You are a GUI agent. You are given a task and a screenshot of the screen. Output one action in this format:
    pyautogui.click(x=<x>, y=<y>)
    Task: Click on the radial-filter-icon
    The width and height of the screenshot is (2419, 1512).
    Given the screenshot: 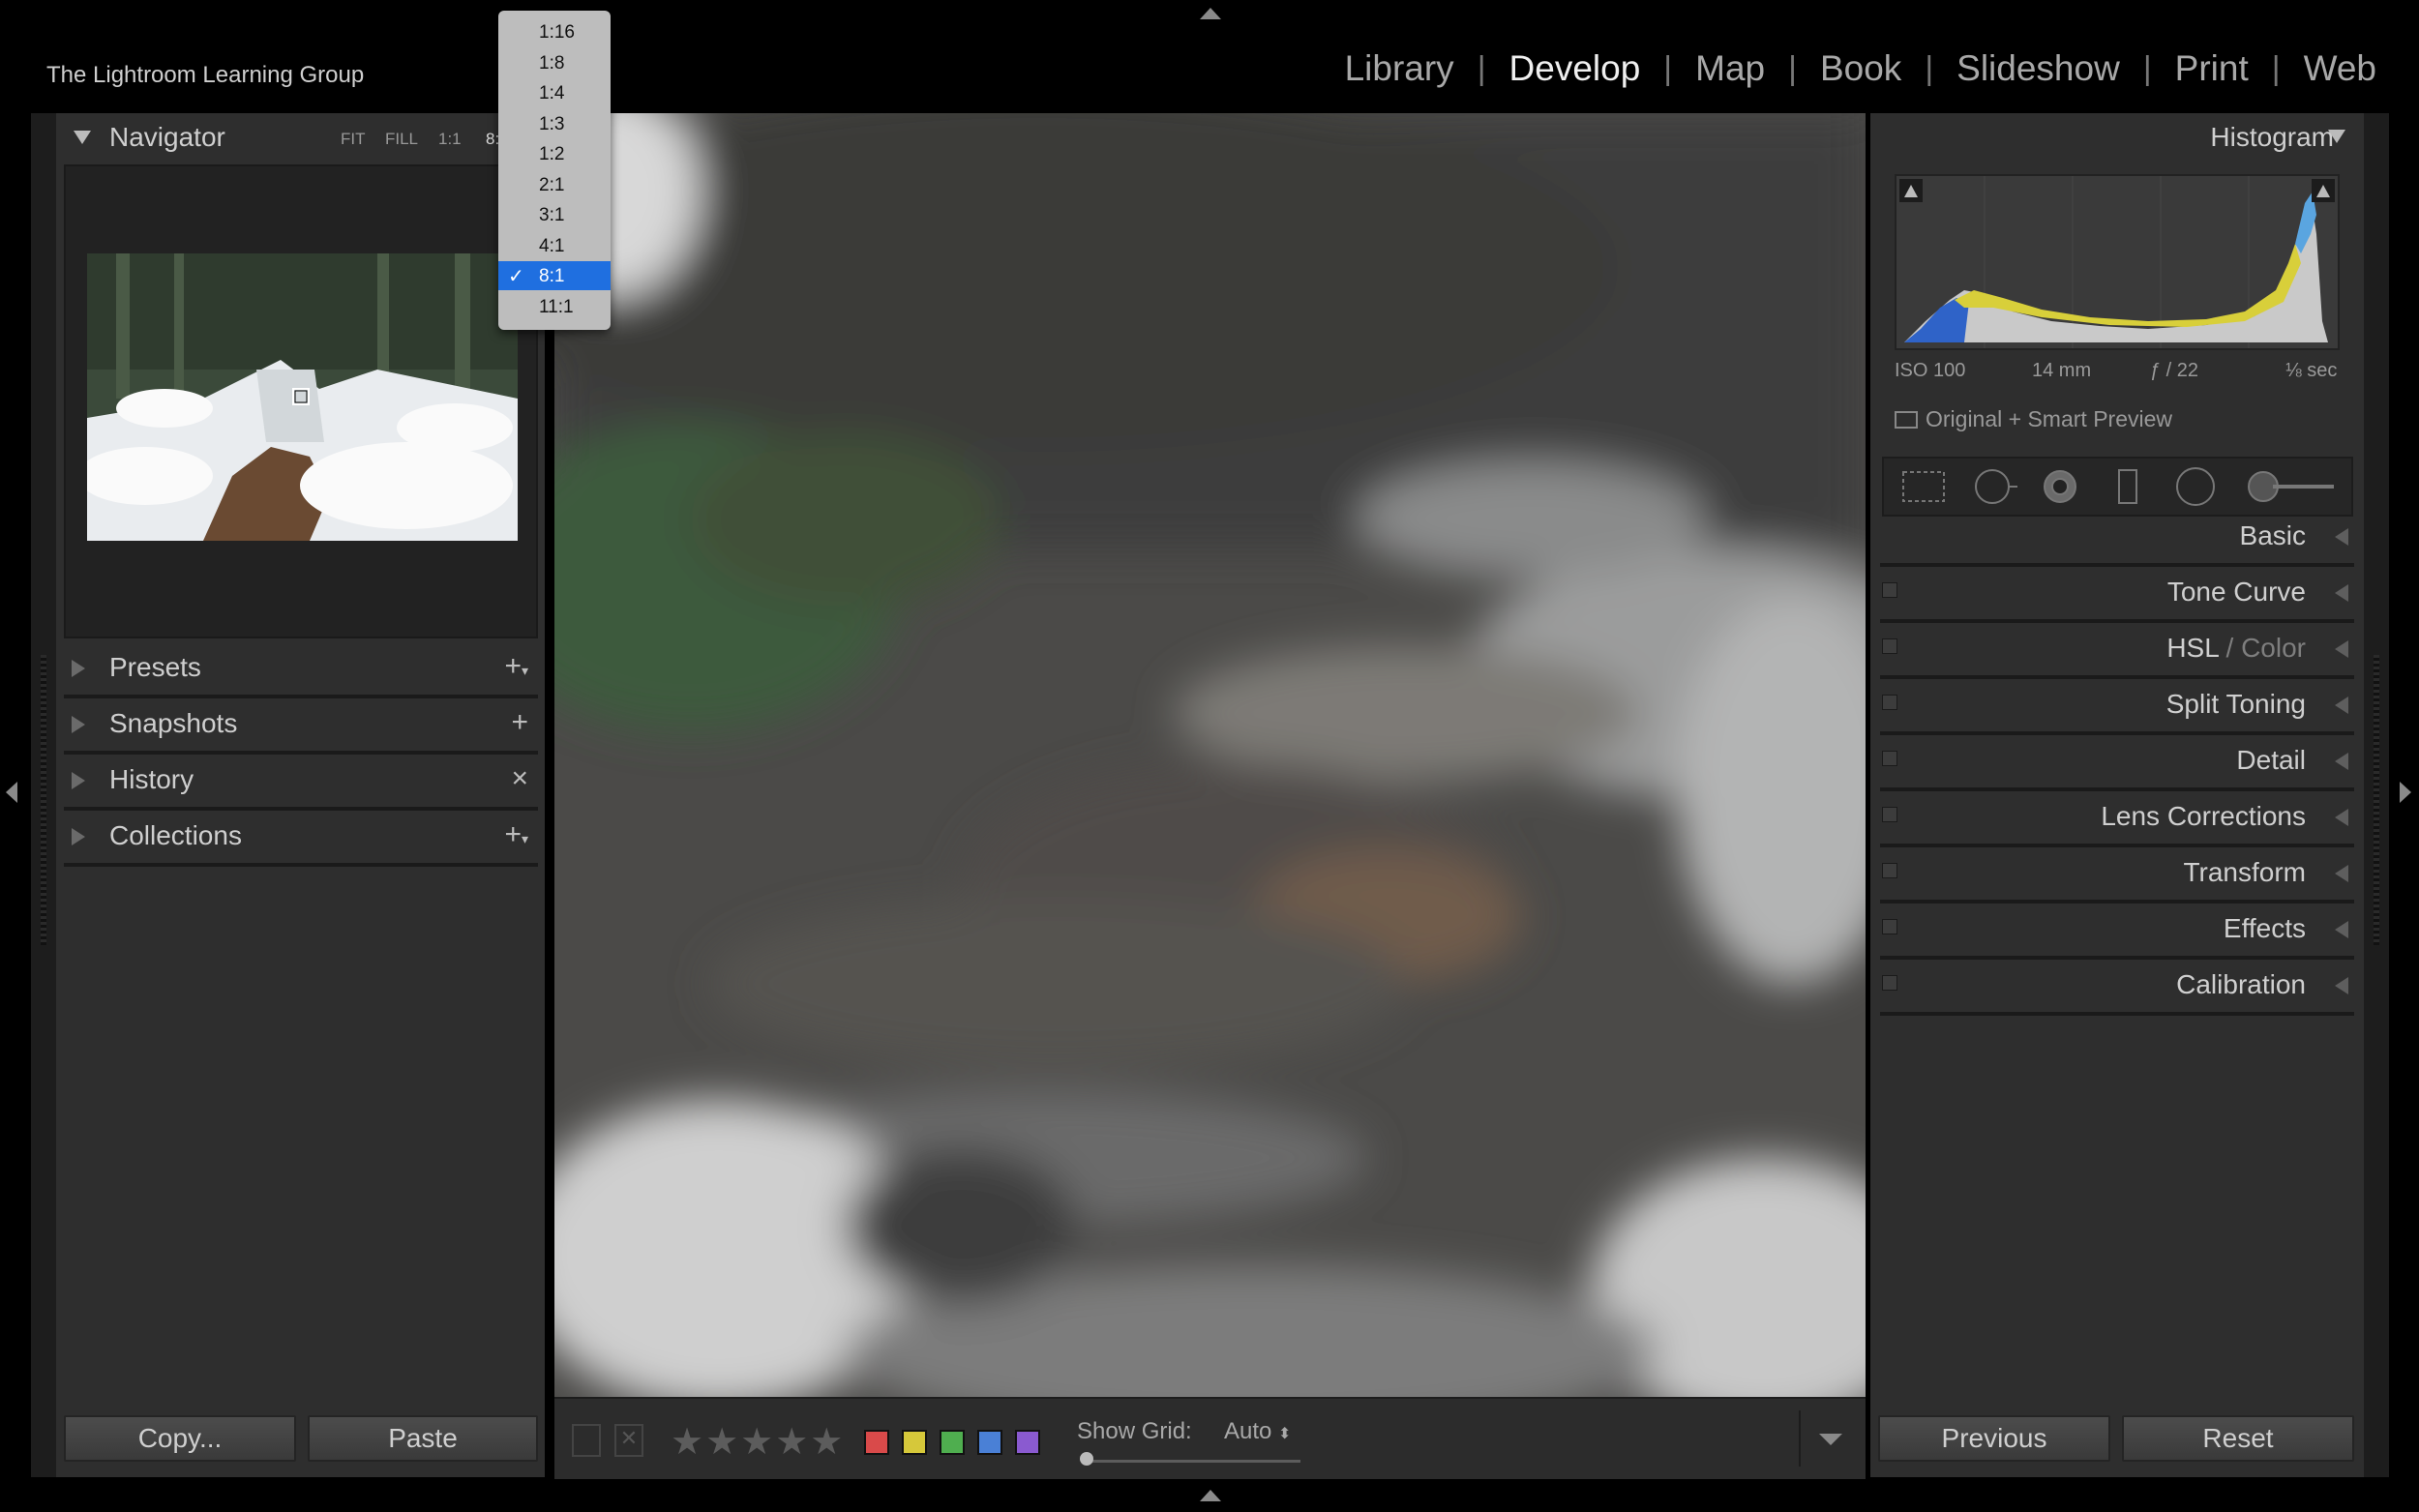 What is the action you would take?
    pyautogui.click(x=2196, y=487)
    